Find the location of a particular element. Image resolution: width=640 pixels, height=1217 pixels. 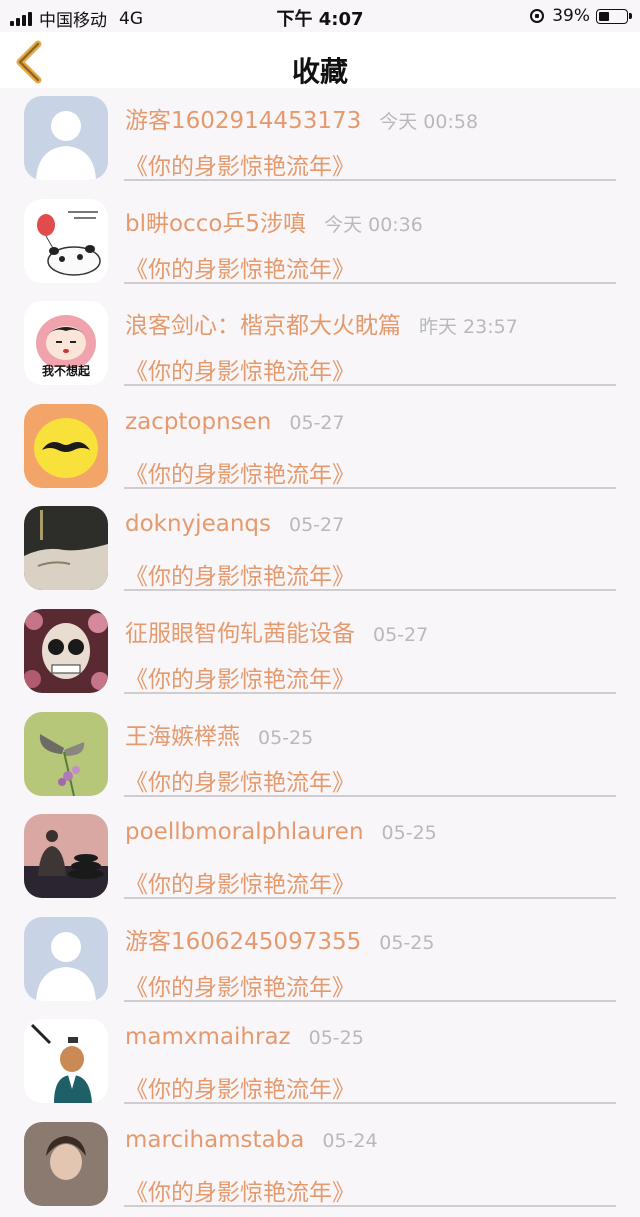

list-item: zacptopnsen 05-27 《你的身影惊艳流年》 is located at coordinates (320, 447).